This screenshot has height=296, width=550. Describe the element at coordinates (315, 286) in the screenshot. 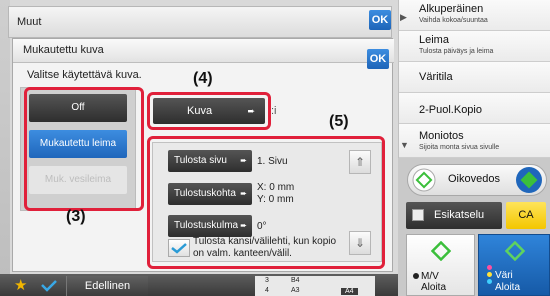

I see `paper-tray-indicator: 3 B4 4 A3 A4` at that location.